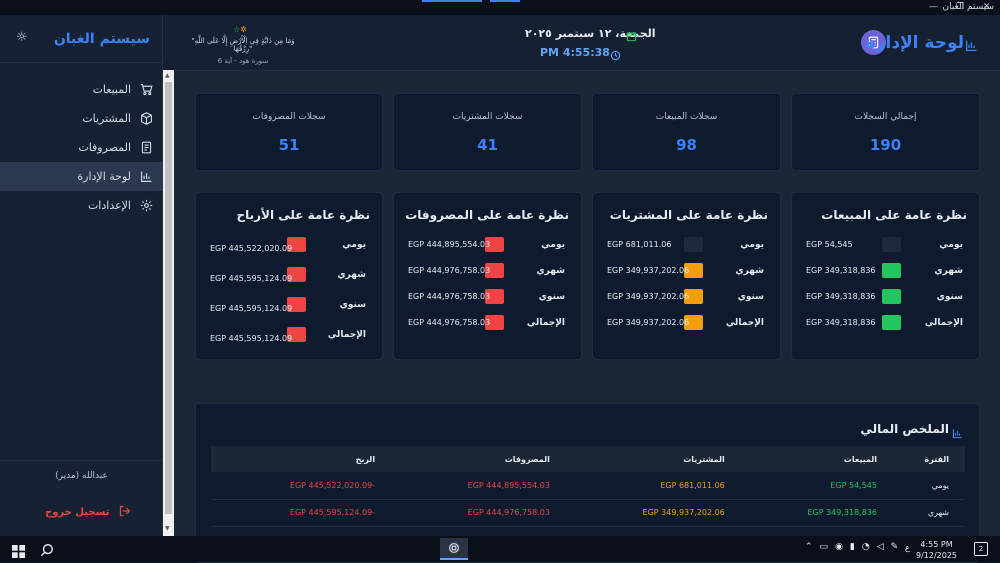 The image size is (1000, 563). I want to click on minimize-icon: —, so click(933, 7).